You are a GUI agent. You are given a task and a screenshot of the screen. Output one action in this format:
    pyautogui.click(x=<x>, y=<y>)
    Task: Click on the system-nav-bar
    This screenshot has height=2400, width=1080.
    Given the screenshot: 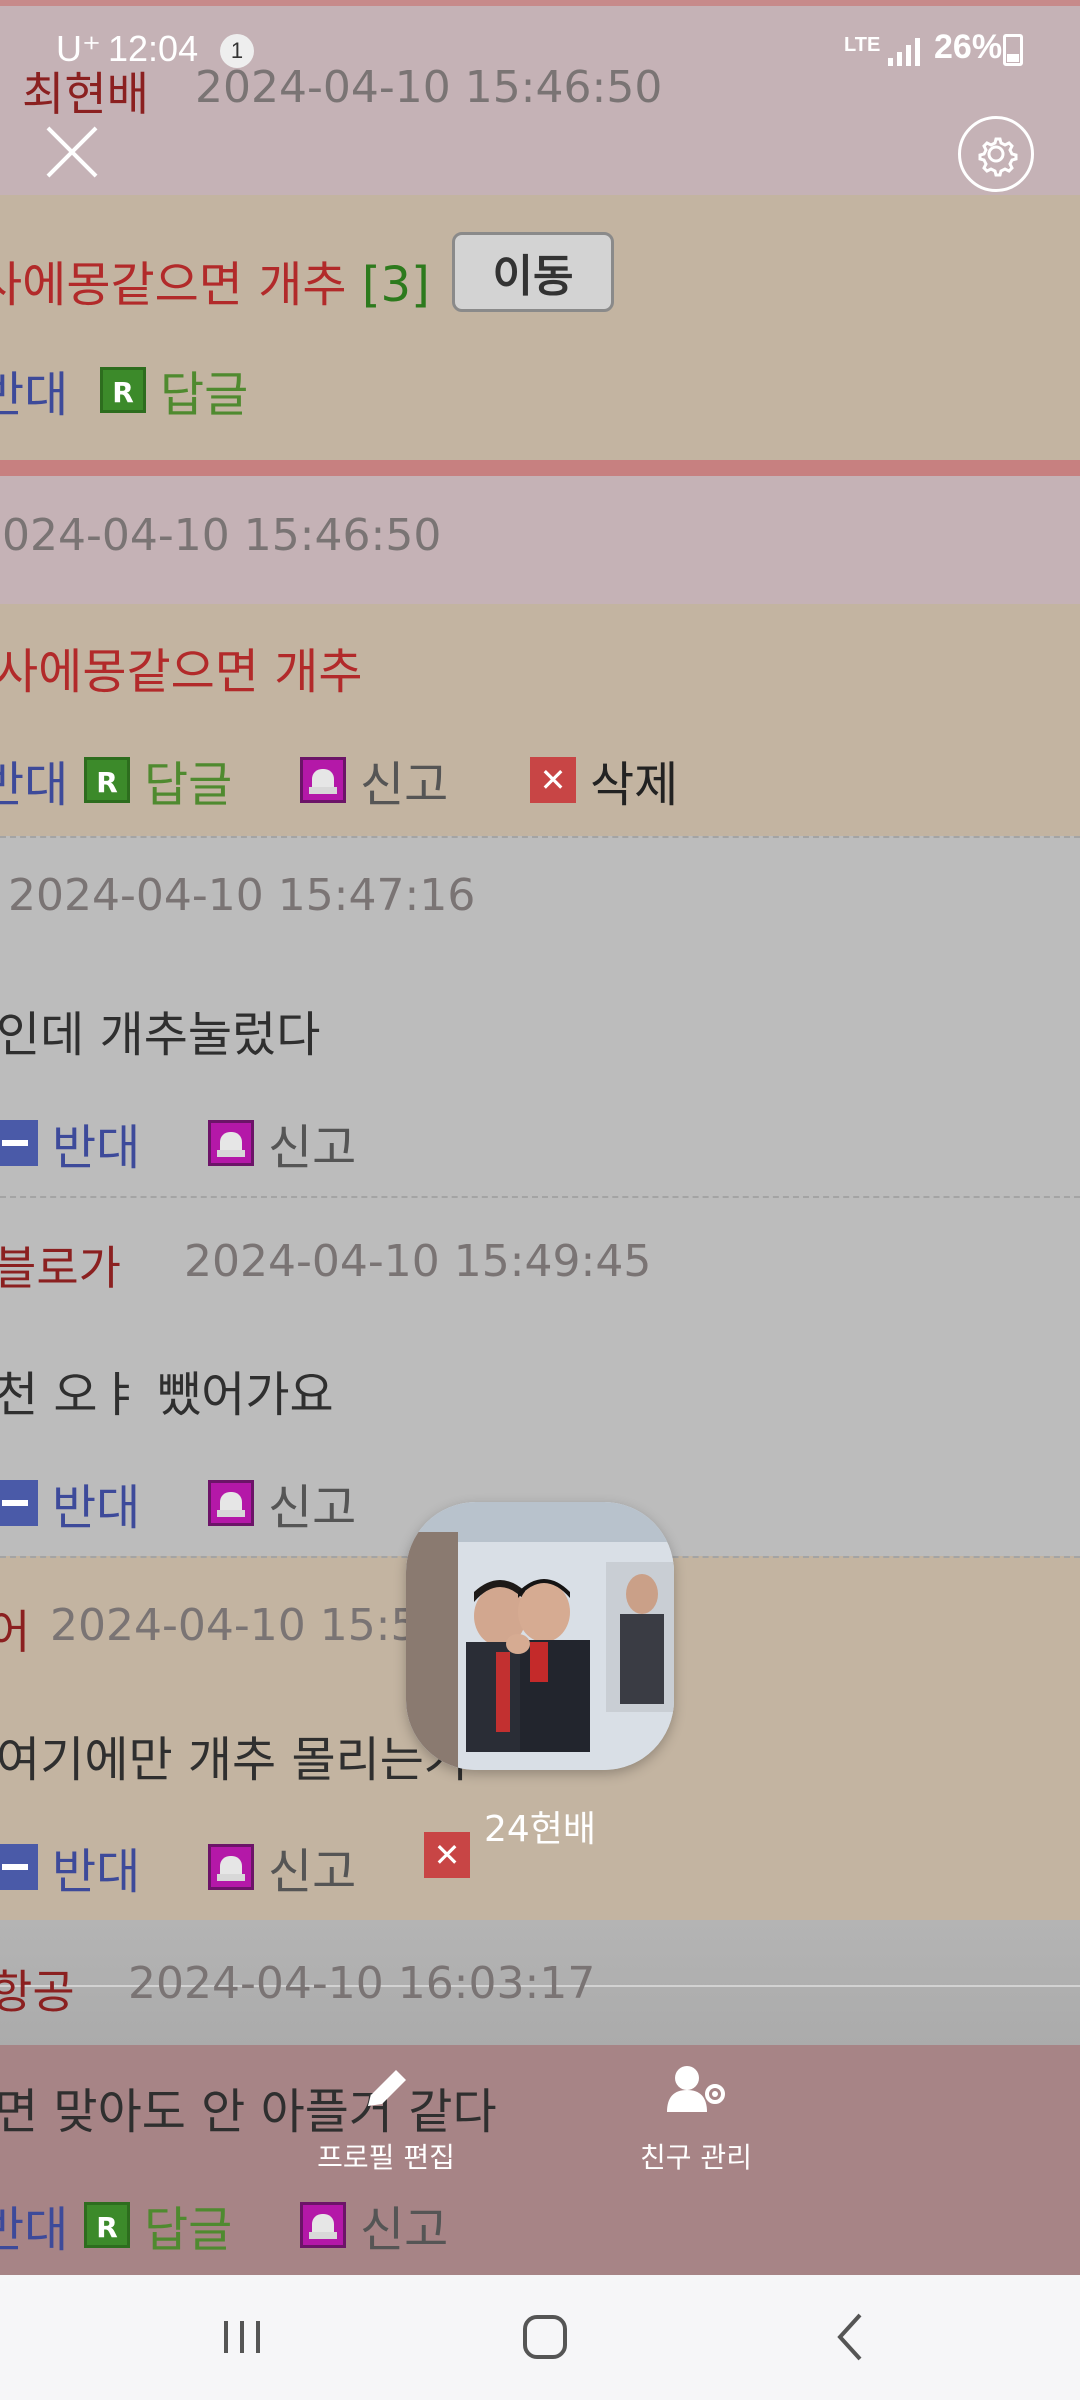 What is the action you would take?
    pyautogui.click(x=540, y=2337)
    